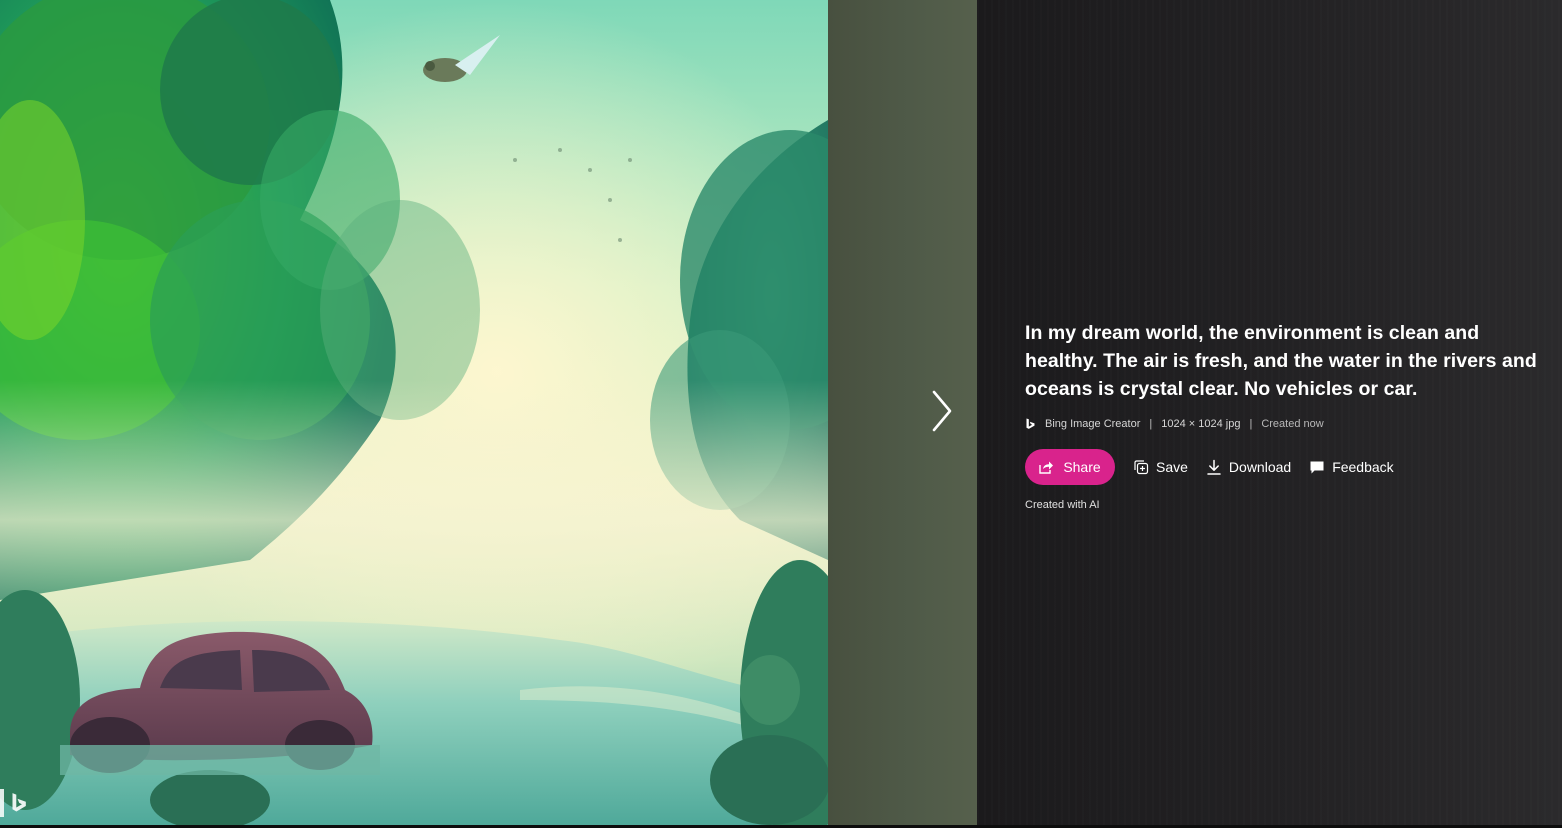 This screenshot has height=828, width=1562. I want to click on image-dimensions: 1024 × 1024 jpg, so click(1201, 424).